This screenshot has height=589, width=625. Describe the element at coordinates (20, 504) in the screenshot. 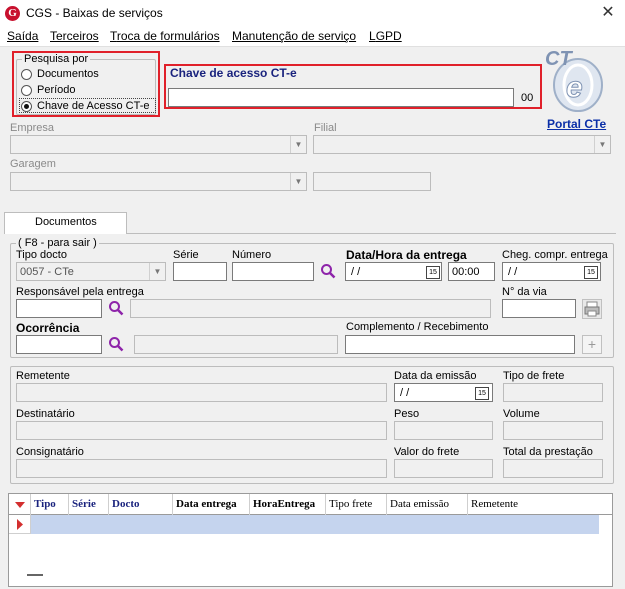

I see `grid-indicator-header` at that location.